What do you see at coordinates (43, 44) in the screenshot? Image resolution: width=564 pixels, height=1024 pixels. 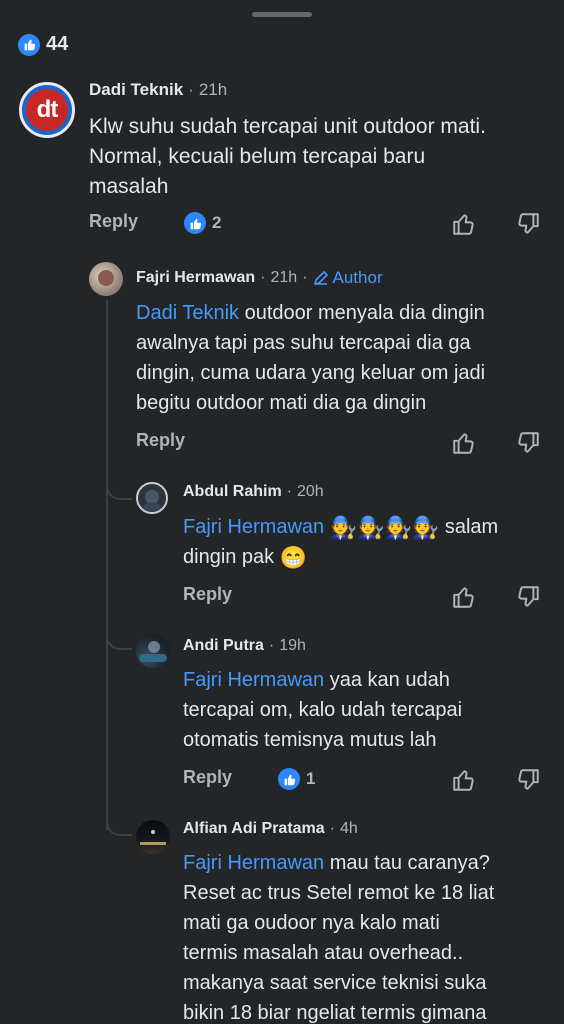 I see `post-like-count: 44` at bounding box center [43, 44].